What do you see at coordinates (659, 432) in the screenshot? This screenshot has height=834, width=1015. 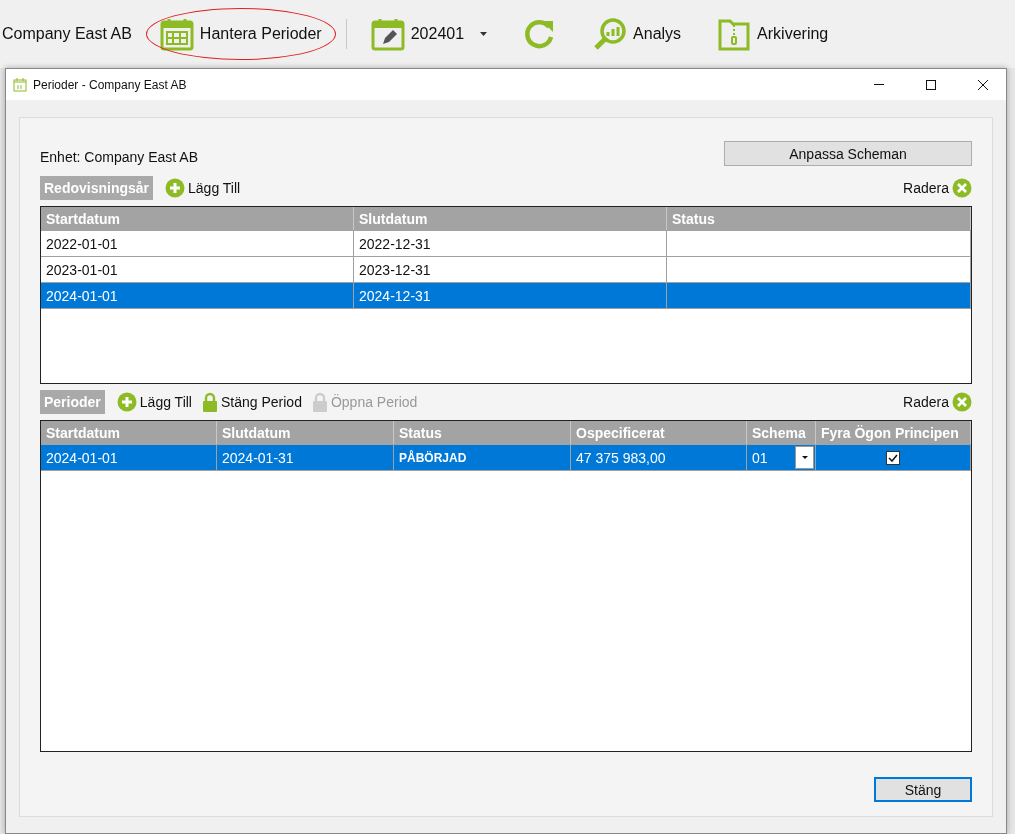 I see `column-header: Ospecificerat` at bounding box center [659, 432].